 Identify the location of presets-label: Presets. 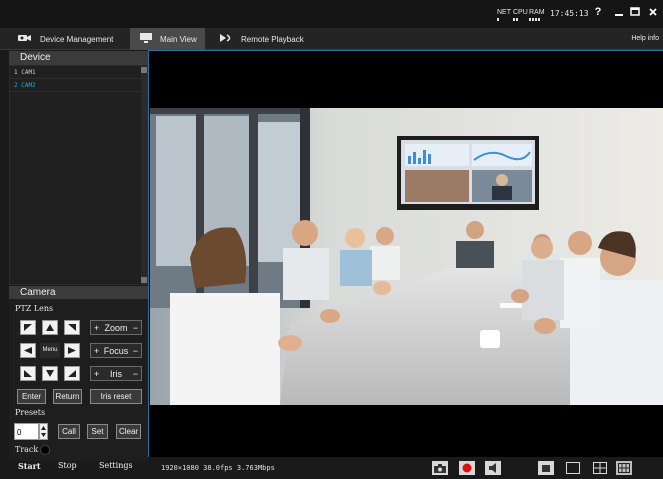
(30, 412).